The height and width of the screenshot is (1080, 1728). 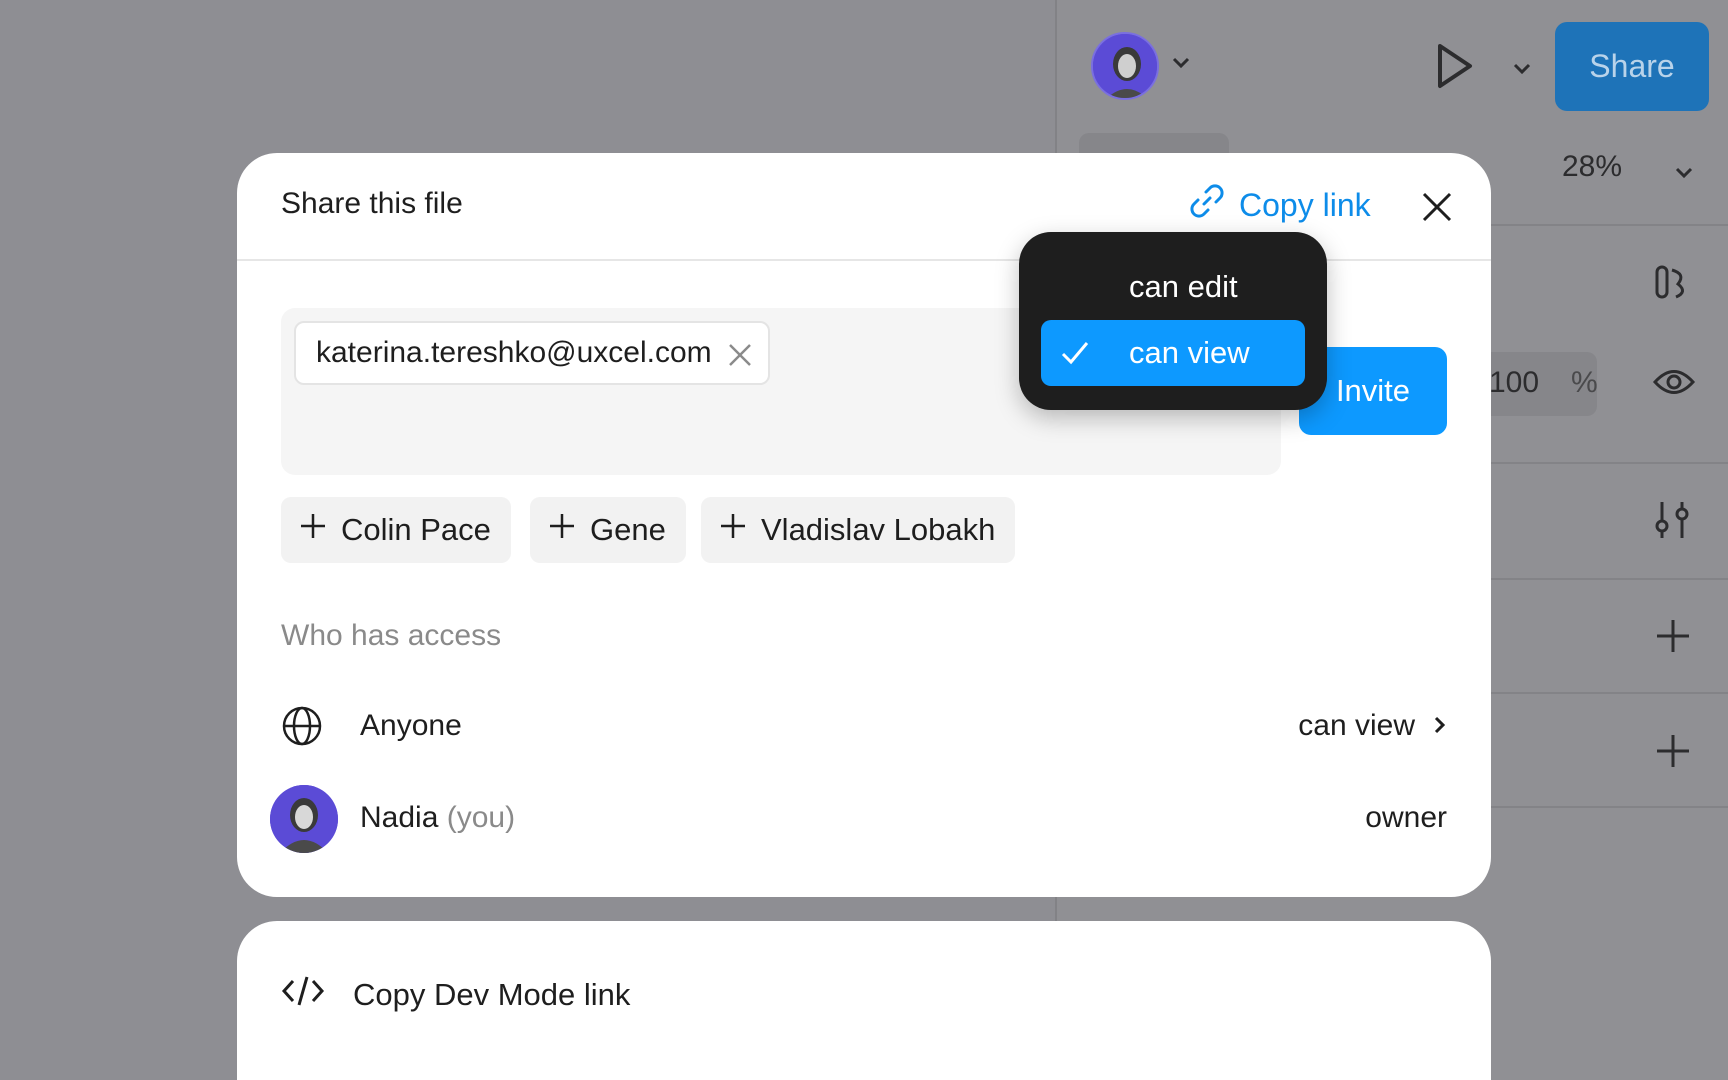 I want to click on avatar, so click(x=304, y=819).